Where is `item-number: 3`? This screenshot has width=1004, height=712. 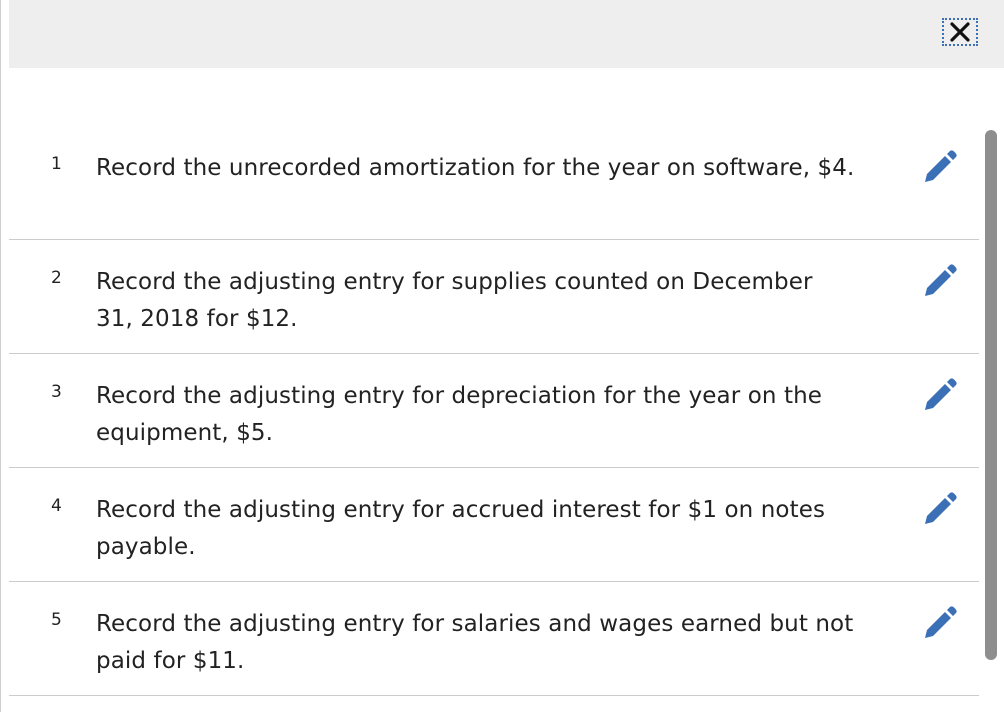 item-number: 3 is located at coordinates (56, 392).